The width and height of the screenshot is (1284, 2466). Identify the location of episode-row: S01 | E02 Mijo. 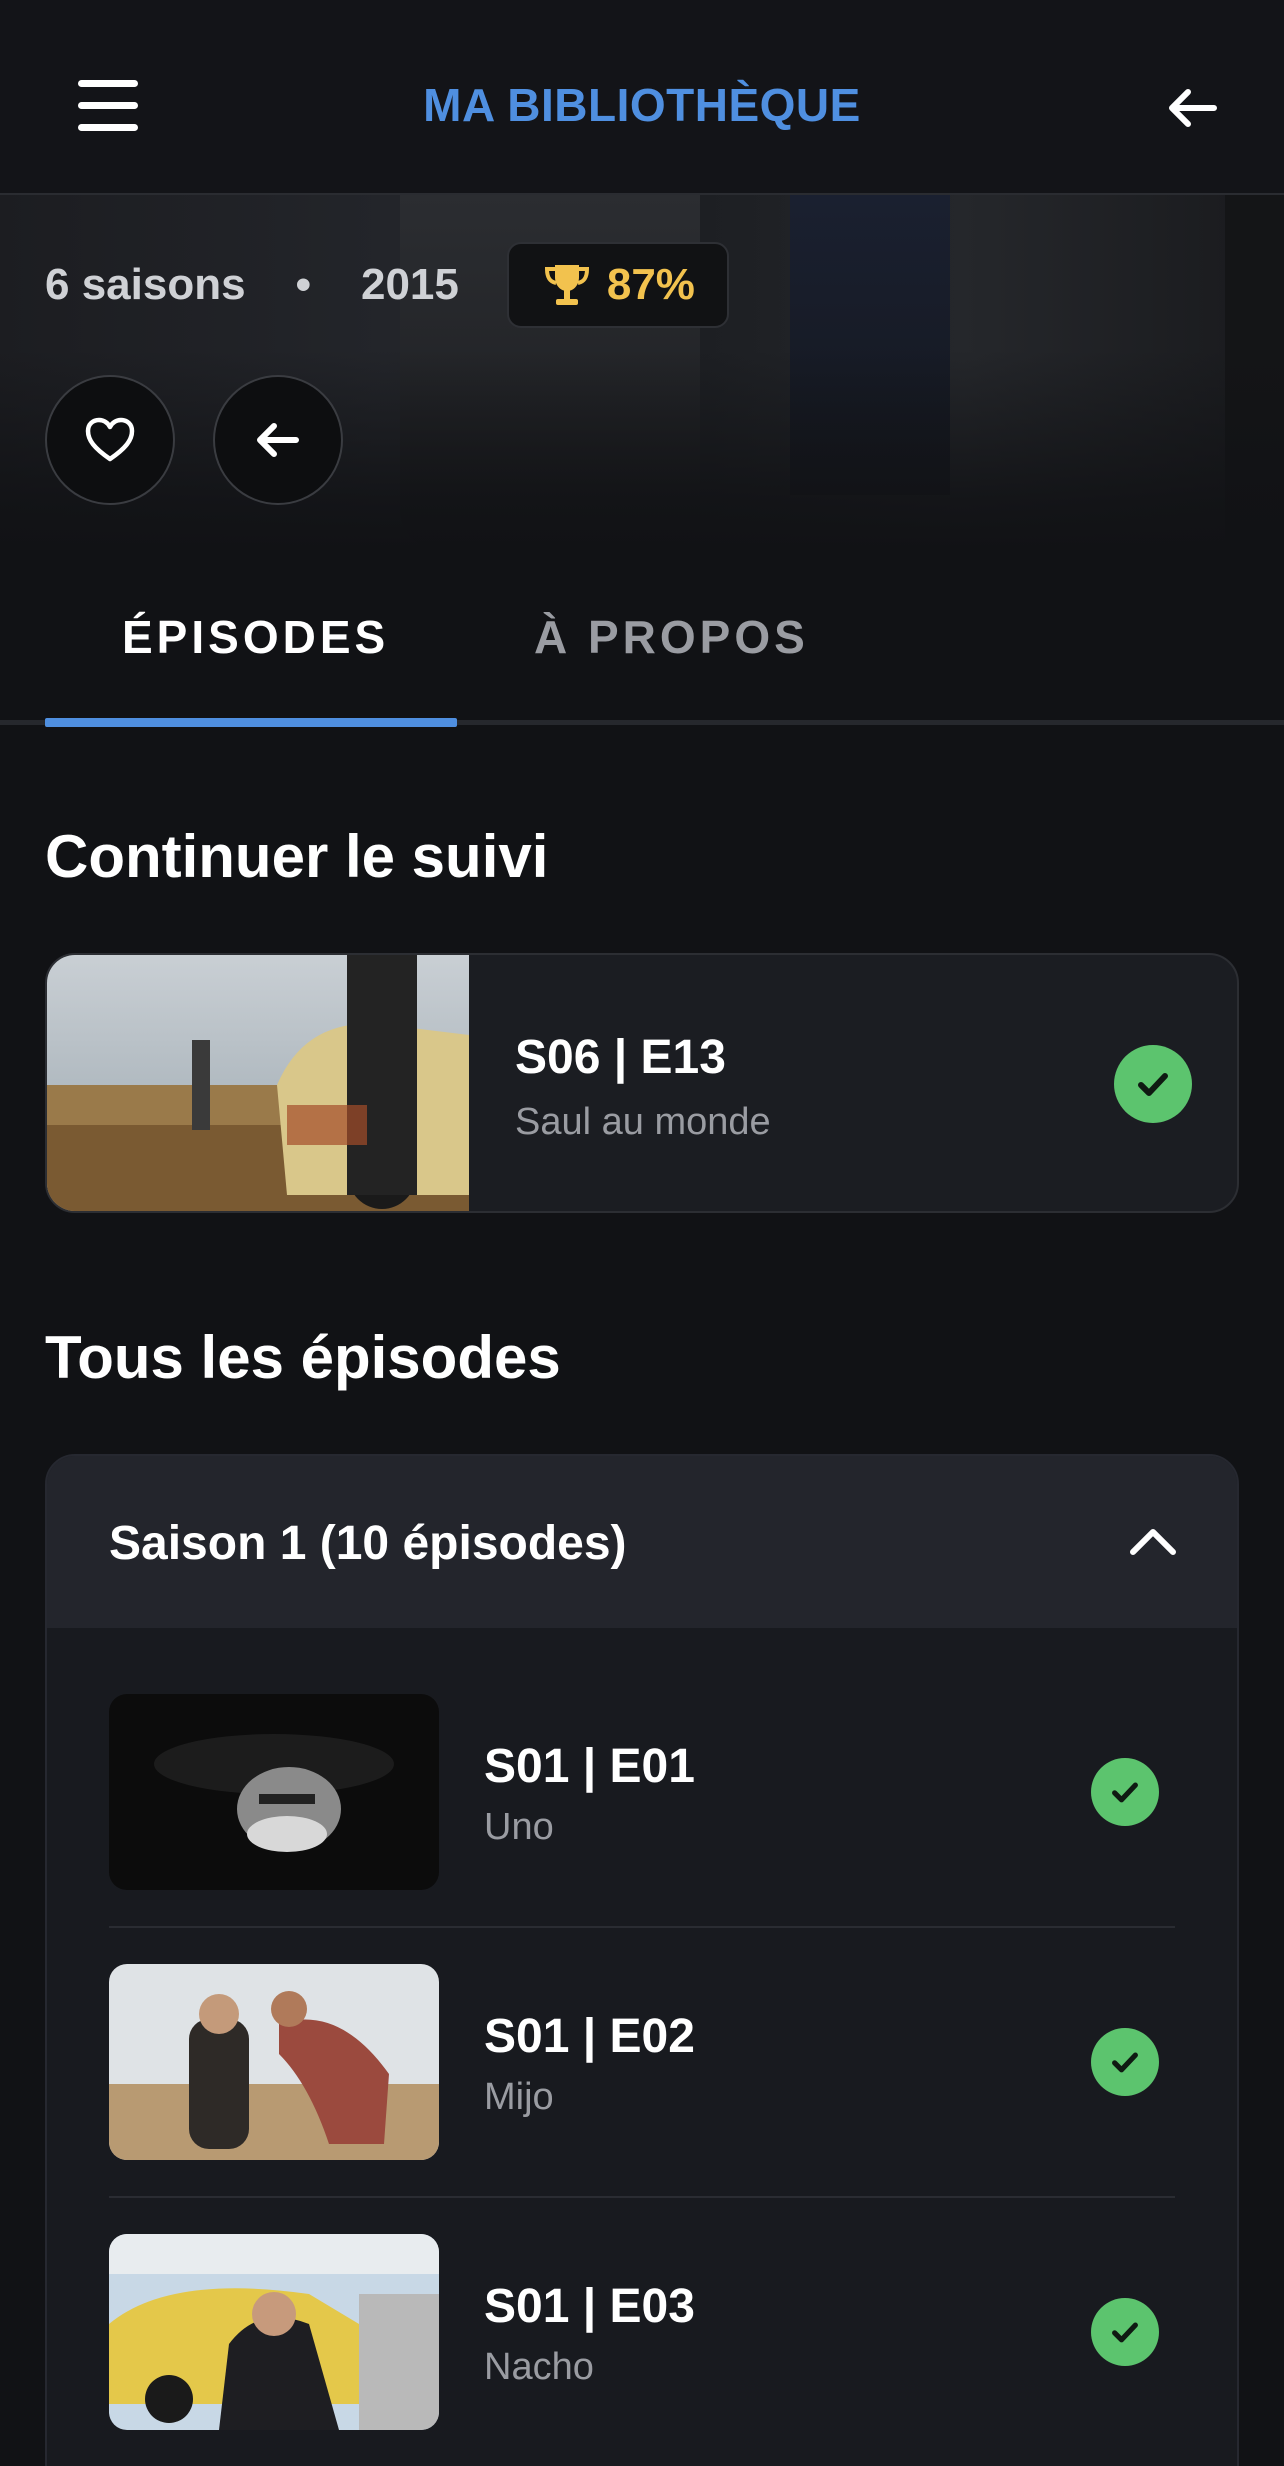
(642, 2062).